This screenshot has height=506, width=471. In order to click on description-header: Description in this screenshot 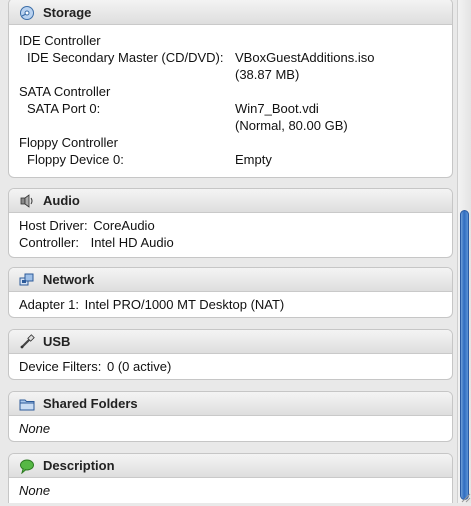, I will do `click(230, 466)`.